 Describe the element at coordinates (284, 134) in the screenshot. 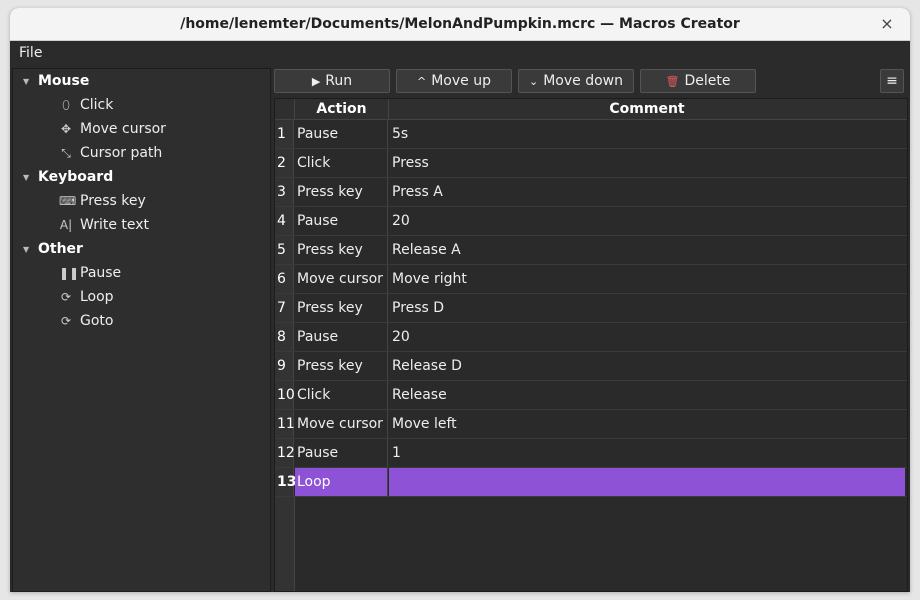

I see `row-number: 1` at that location.